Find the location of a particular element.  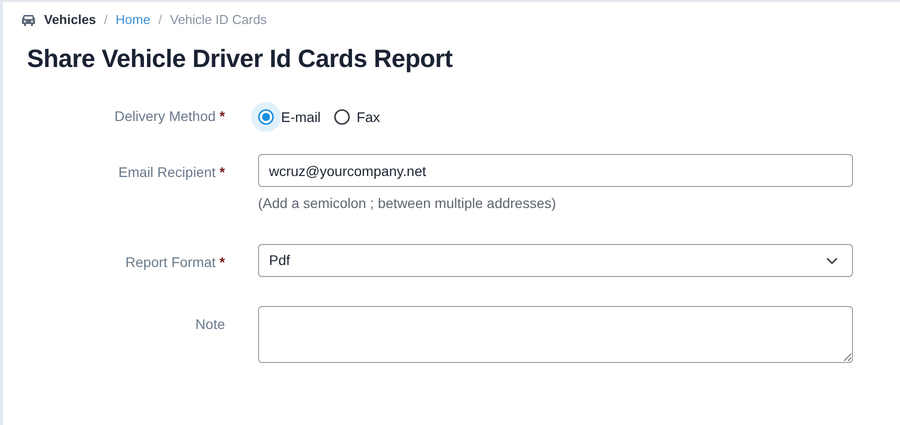

email-field: wcruz@yourcompany.net is located at coordinates (555, 170).